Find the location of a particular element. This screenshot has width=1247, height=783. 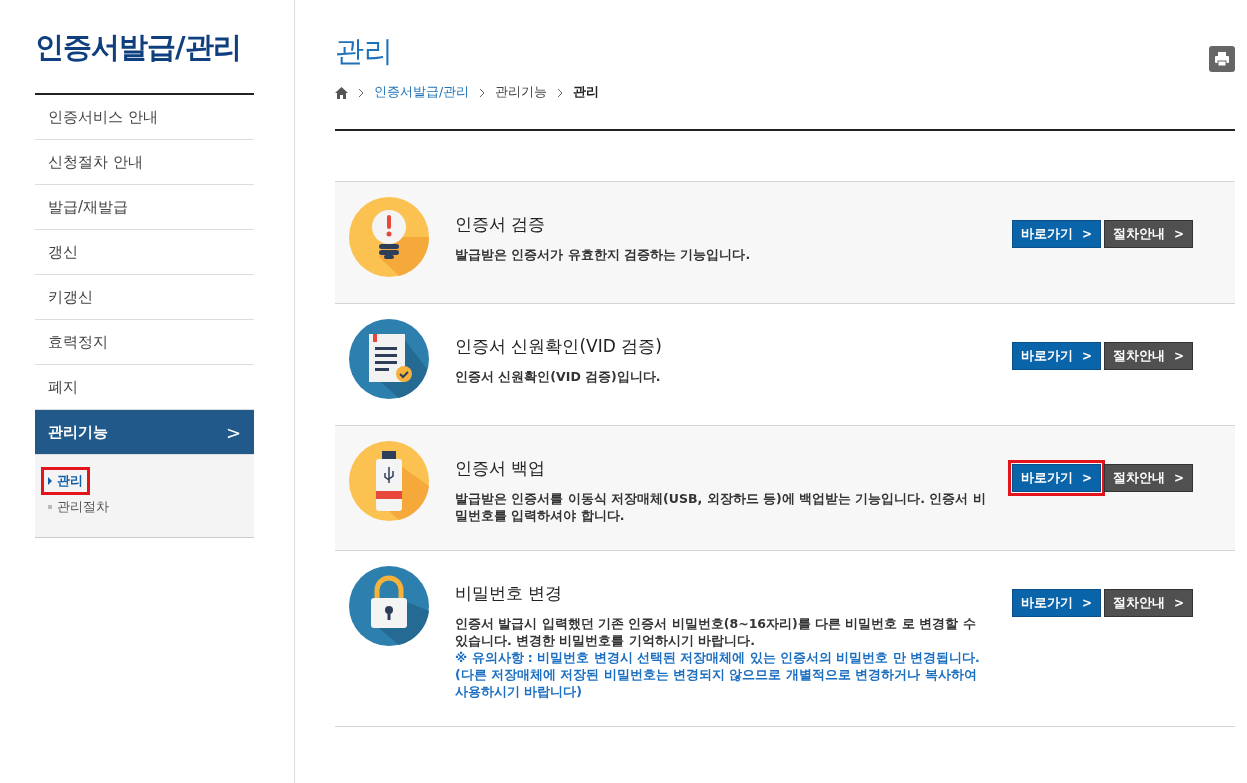

sidebar-item-label: 발급/재발급 is located at coordinates (88, 207).